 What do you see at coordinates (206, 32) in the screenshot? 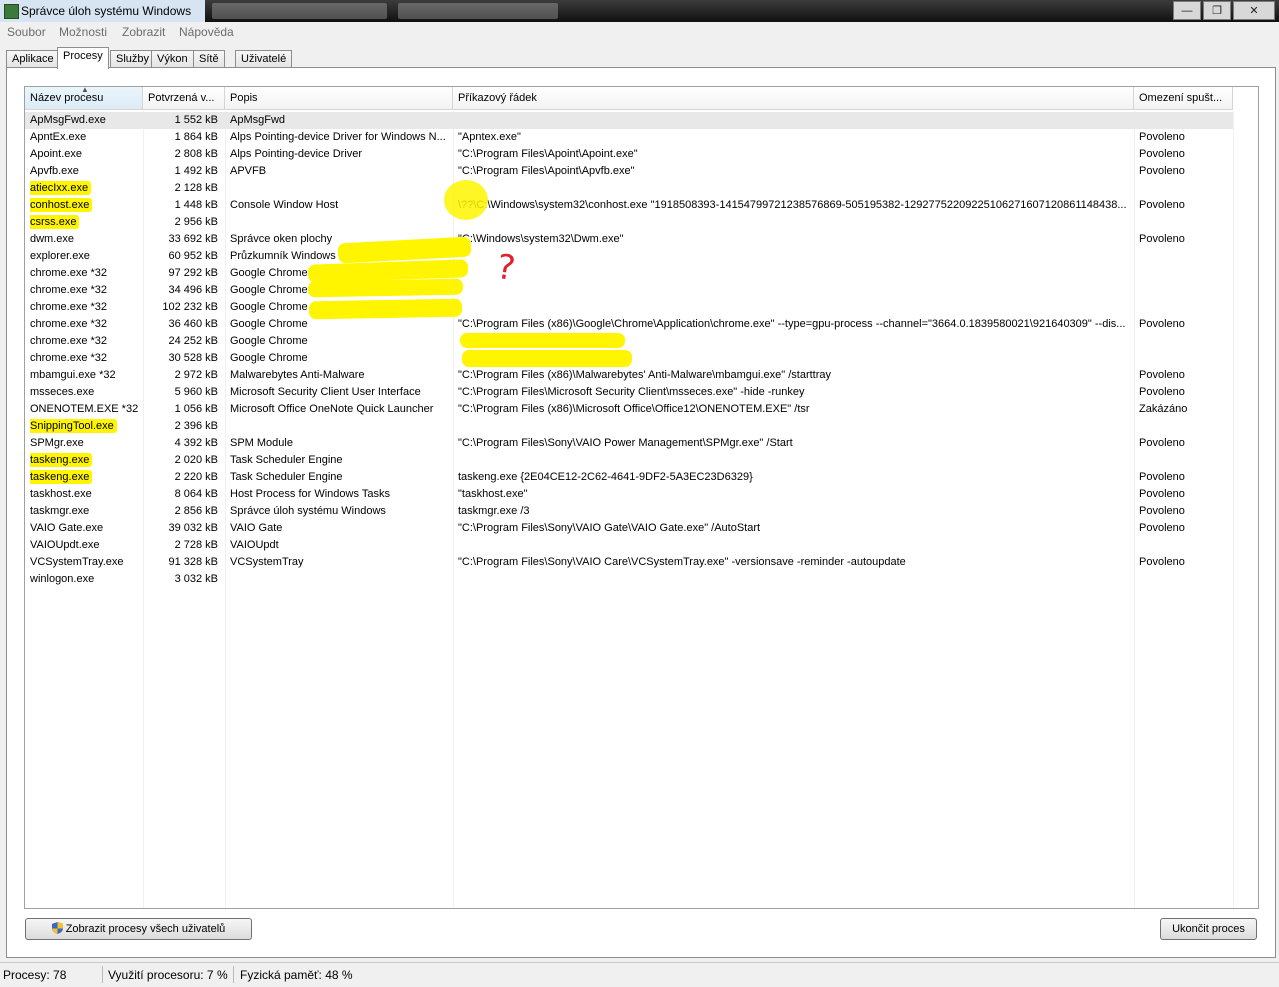
I see `menu-napoveda: Nápověda` at bounding box center [206, 32].